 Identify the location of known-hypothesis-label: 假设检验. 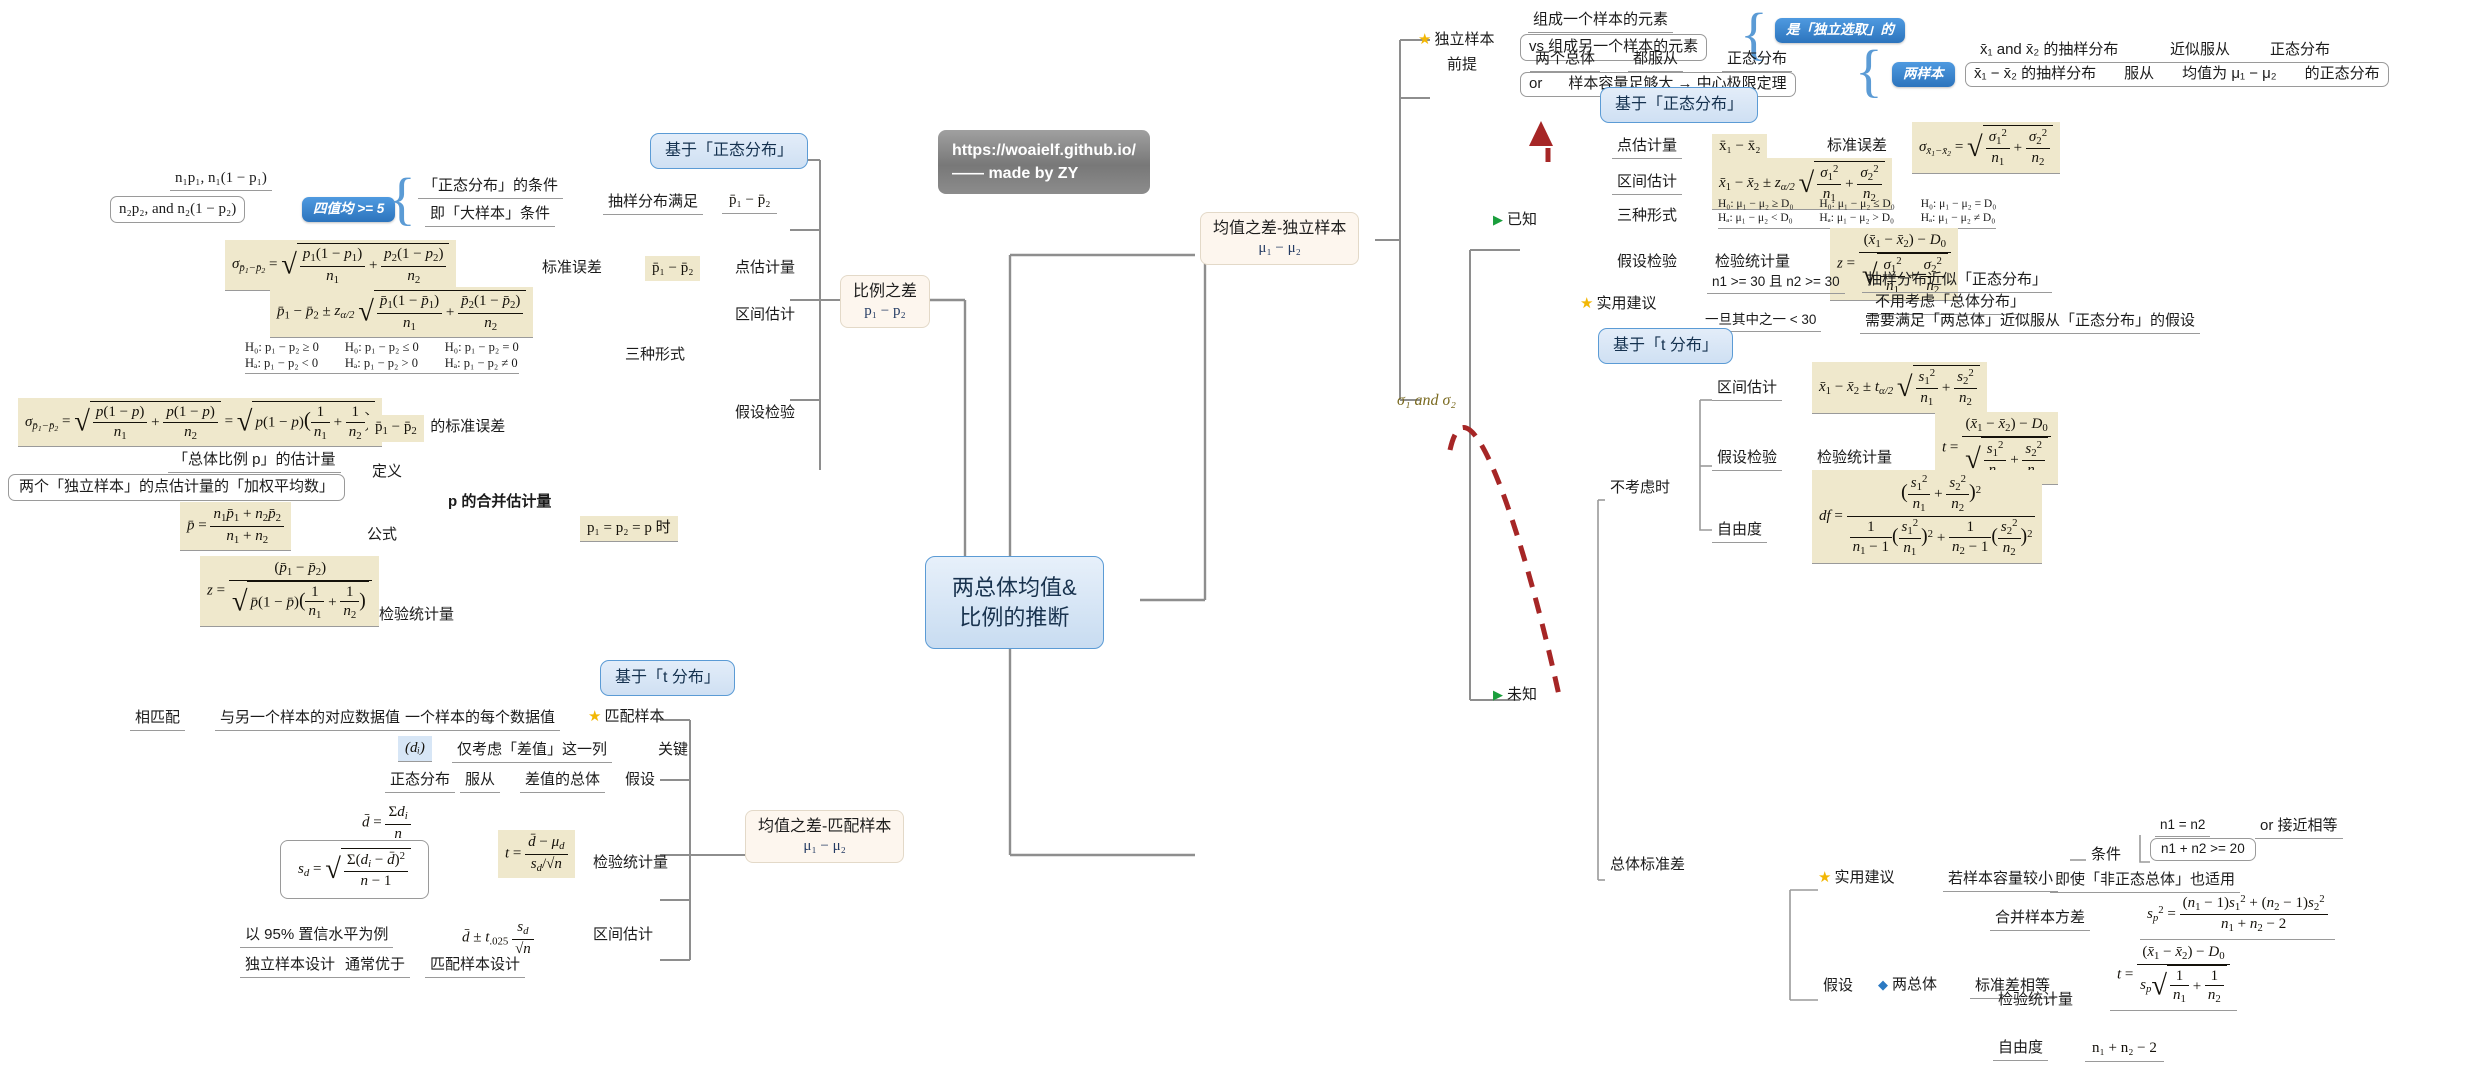
(1647, 261).